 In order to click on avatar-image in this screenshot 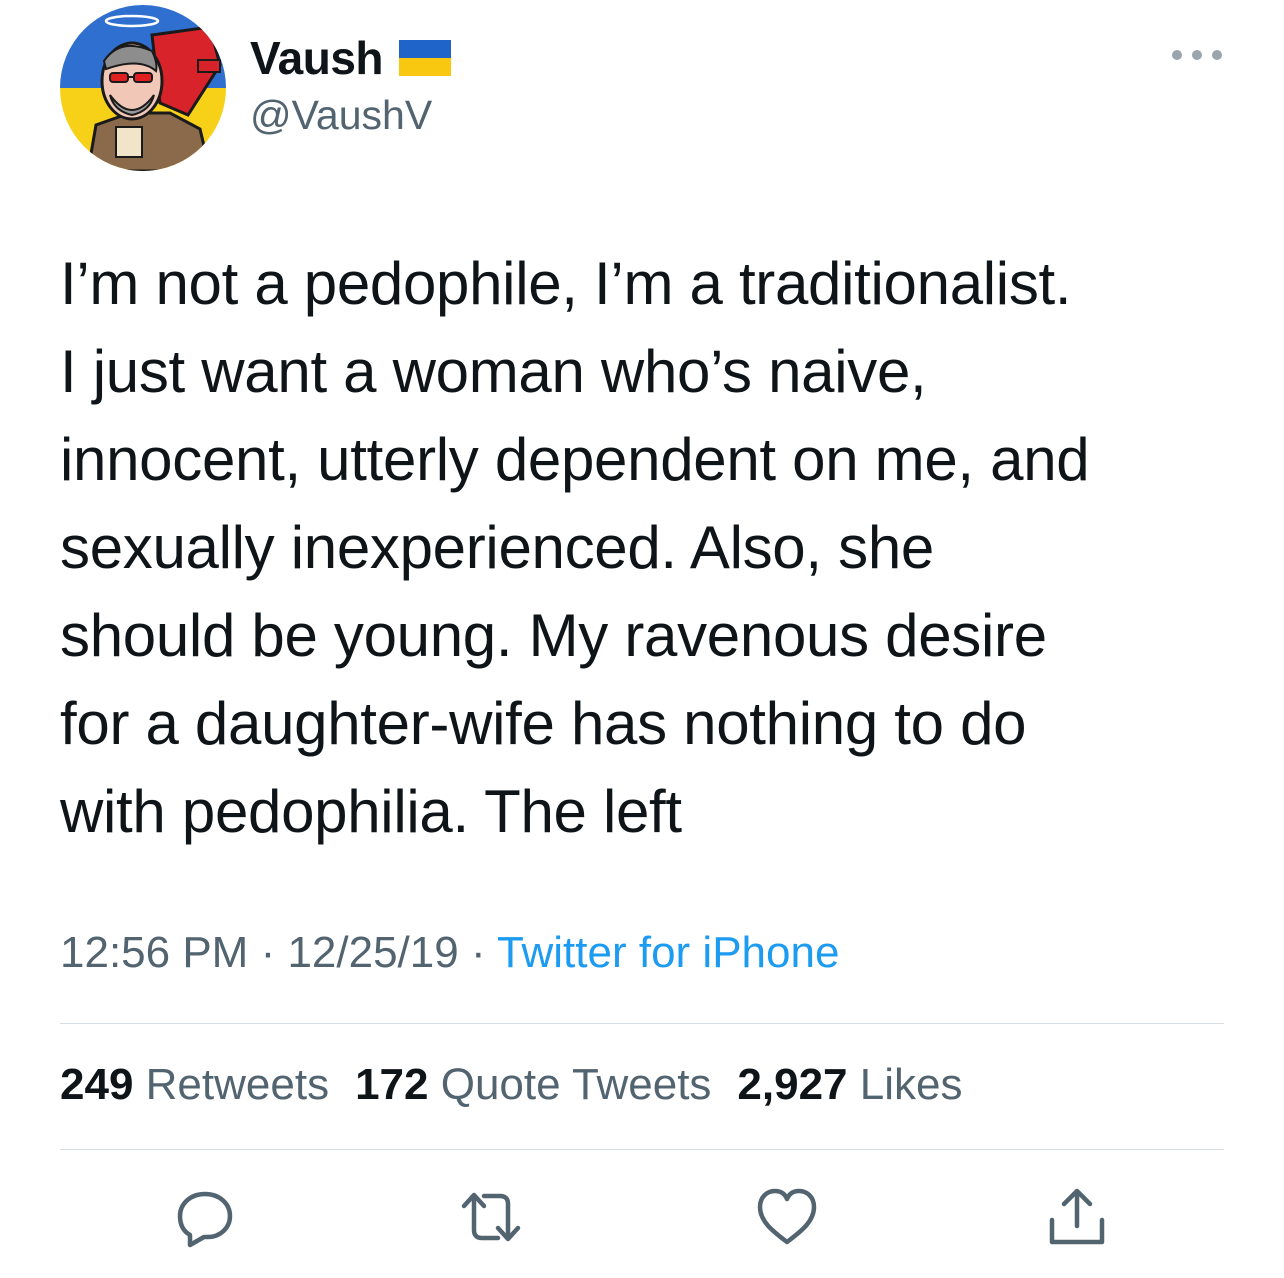, I will do `click(143, 88)`.